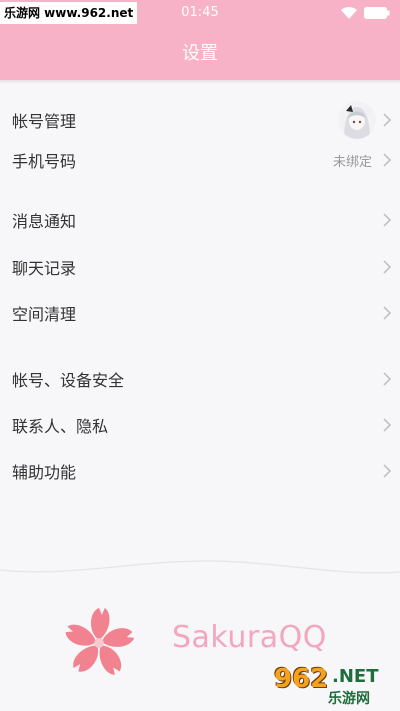 Image resolution: width=400 pixels, height=711 pixels. I want to click on settings-item-label: 消息通知, so click(44, 221).